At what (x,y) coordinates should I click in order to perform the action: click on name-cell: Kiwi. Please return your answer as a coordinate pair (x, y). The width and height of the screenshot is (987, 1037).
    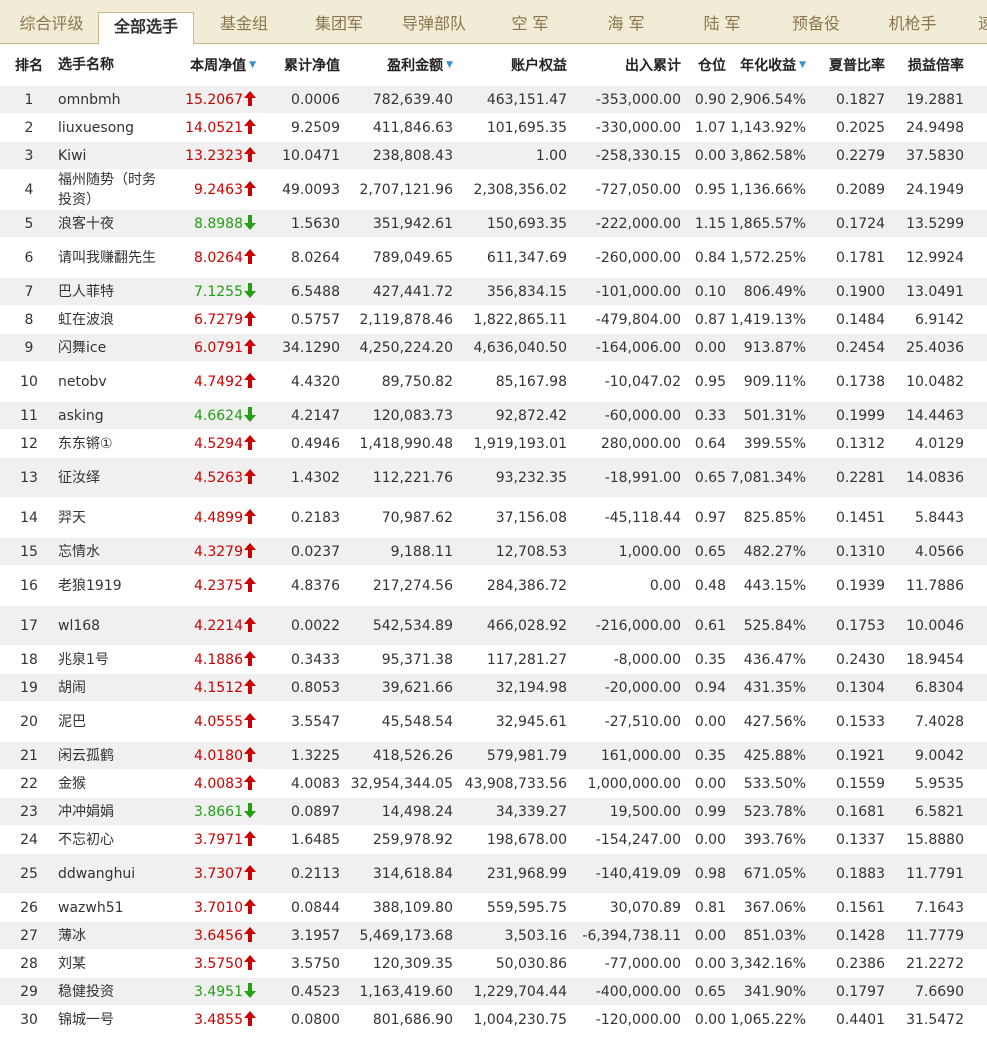
    Looking at the image, I should click on (108, 156).